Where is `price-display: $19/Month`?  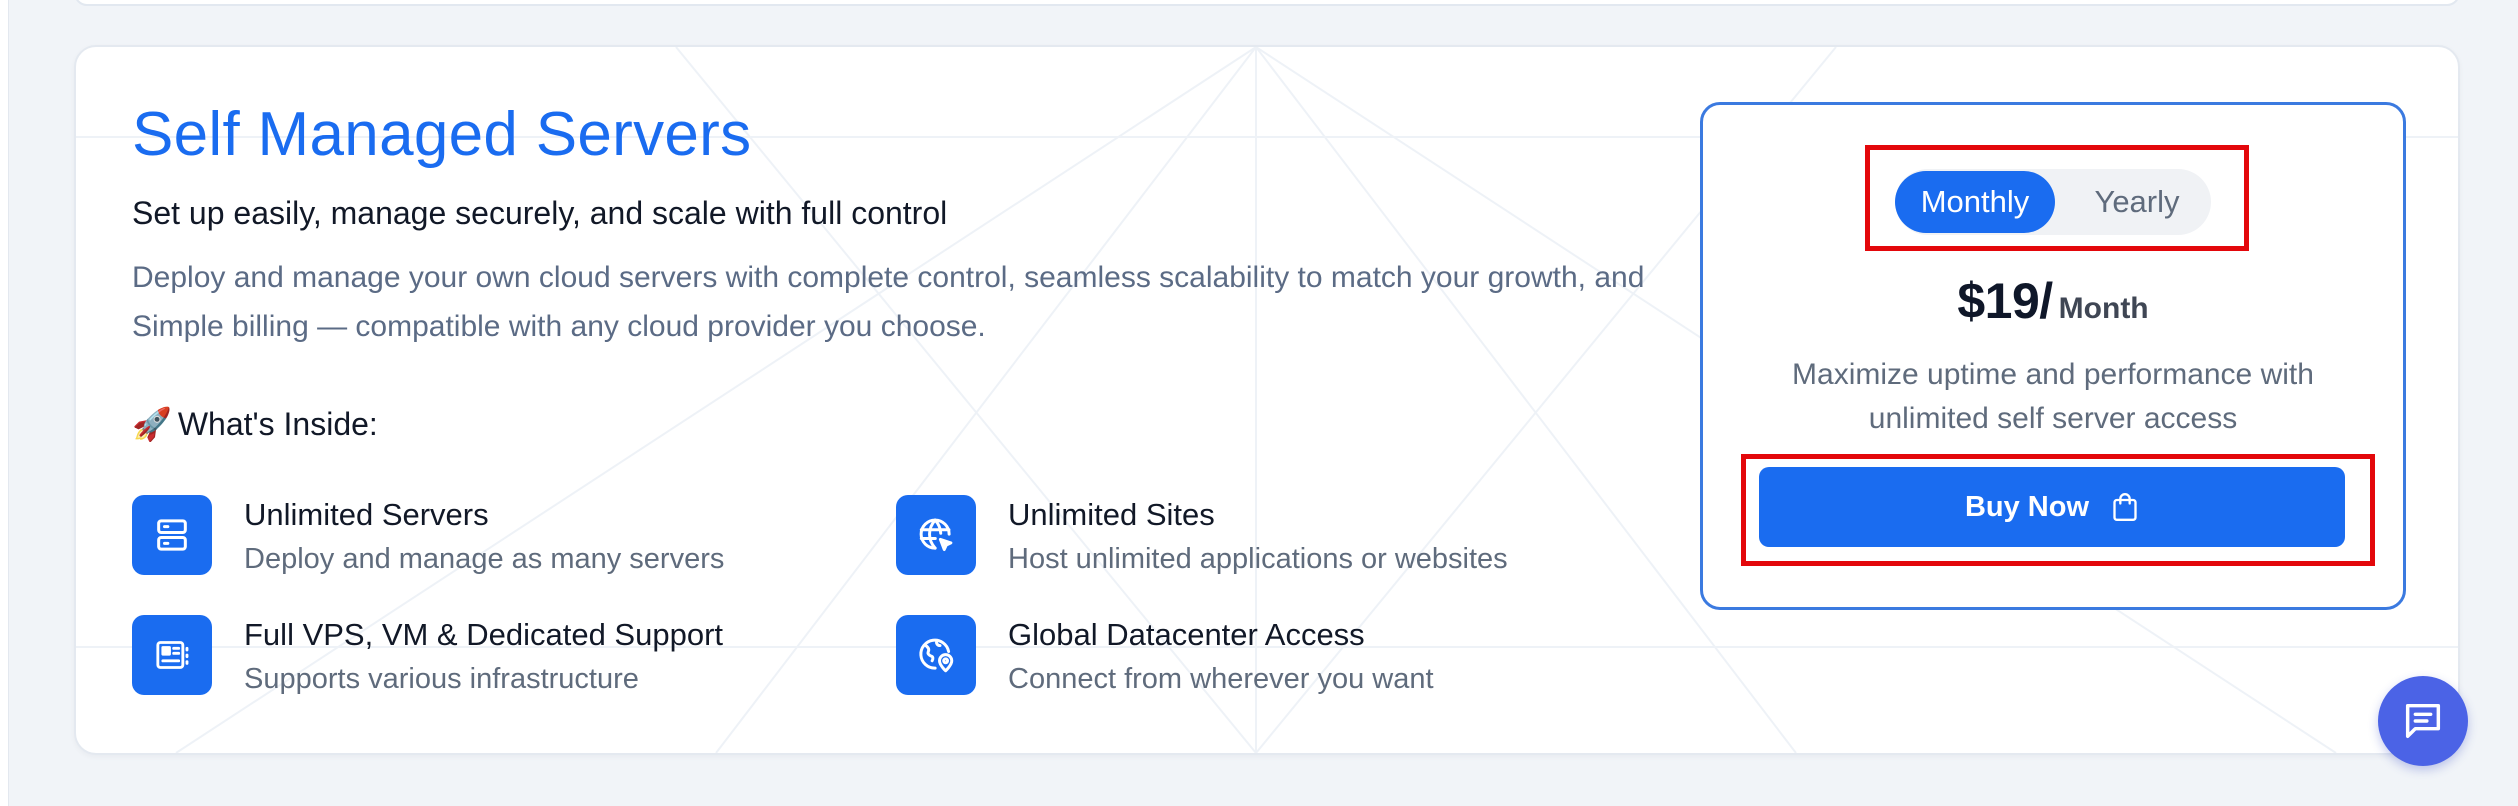
price-display: $19/Month is located at coordinates (2053, 301).